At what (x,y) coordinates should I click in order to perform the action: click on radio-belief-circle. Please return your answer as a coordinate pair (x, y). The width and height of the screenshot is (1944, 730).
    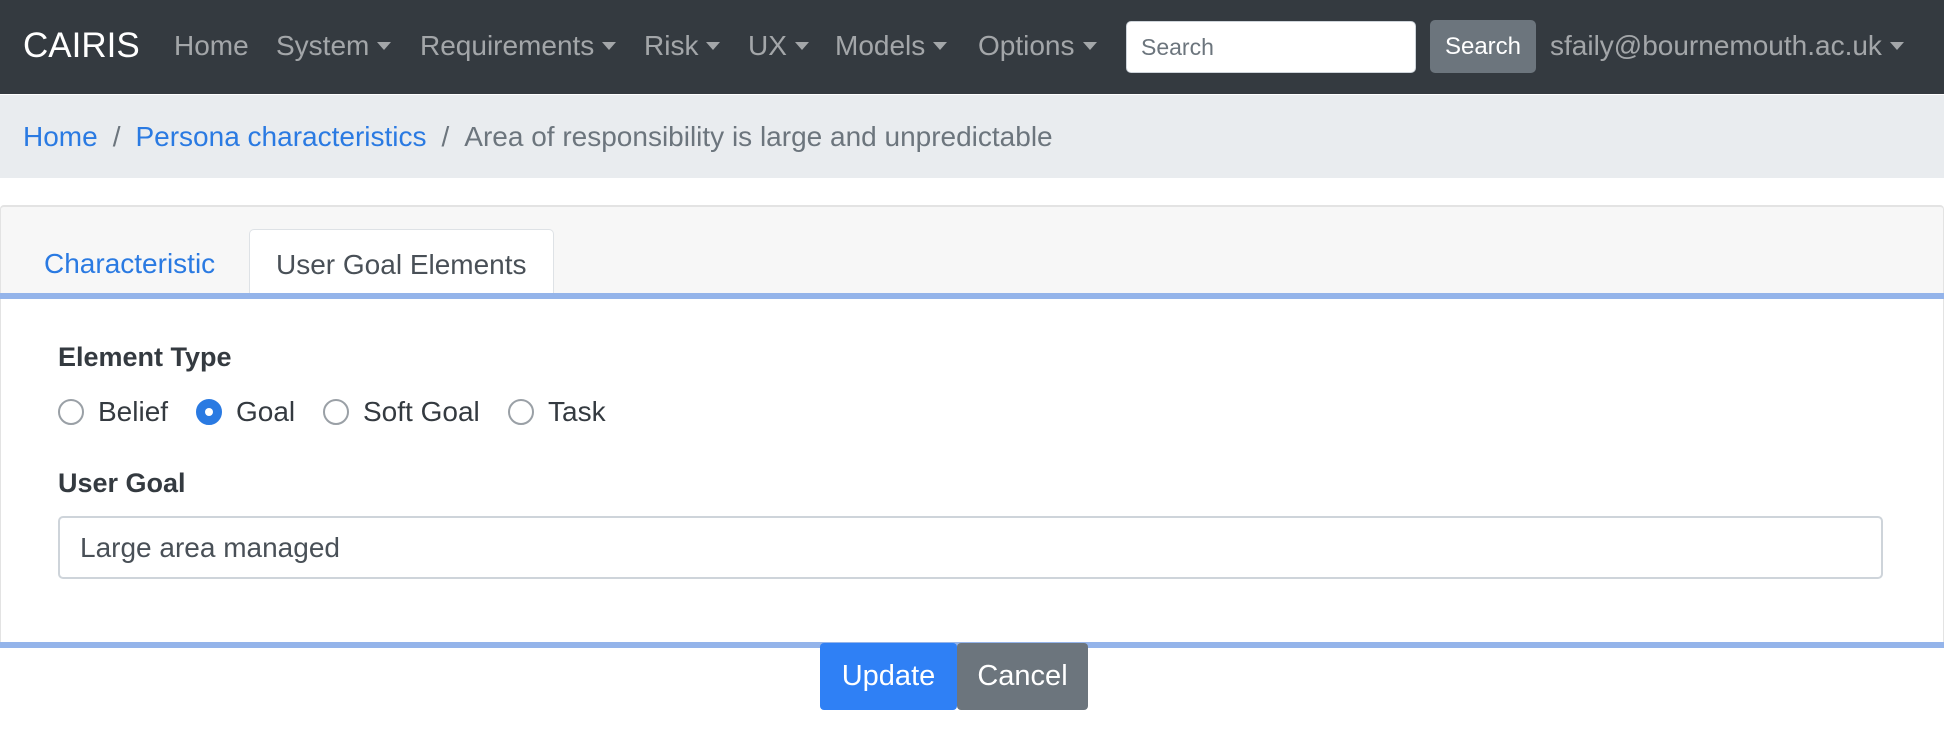
    Looking at the image, I should click on (71, 412).